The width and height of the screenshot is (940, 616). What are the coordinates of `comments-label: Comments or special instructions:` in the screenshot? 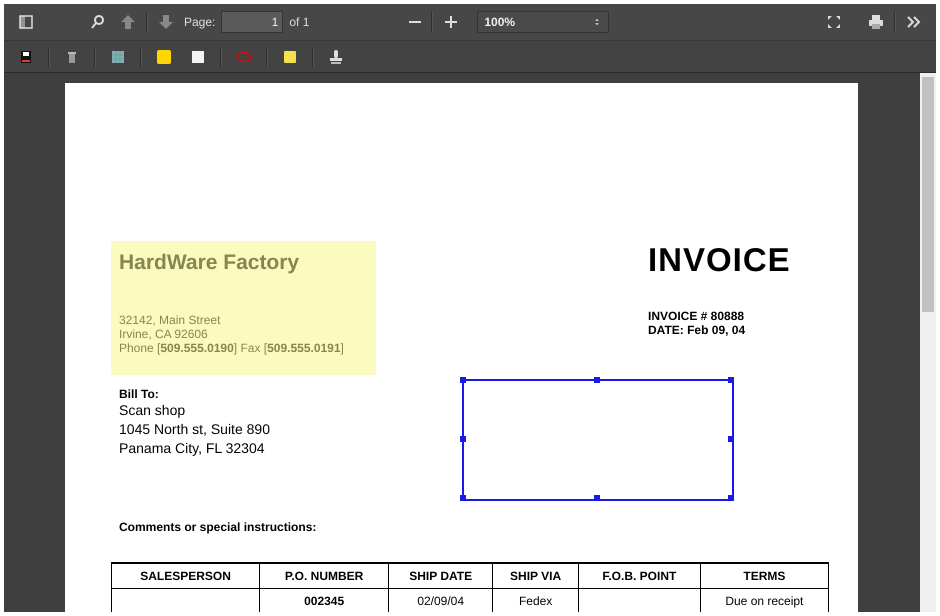 It's located at (218, 527).